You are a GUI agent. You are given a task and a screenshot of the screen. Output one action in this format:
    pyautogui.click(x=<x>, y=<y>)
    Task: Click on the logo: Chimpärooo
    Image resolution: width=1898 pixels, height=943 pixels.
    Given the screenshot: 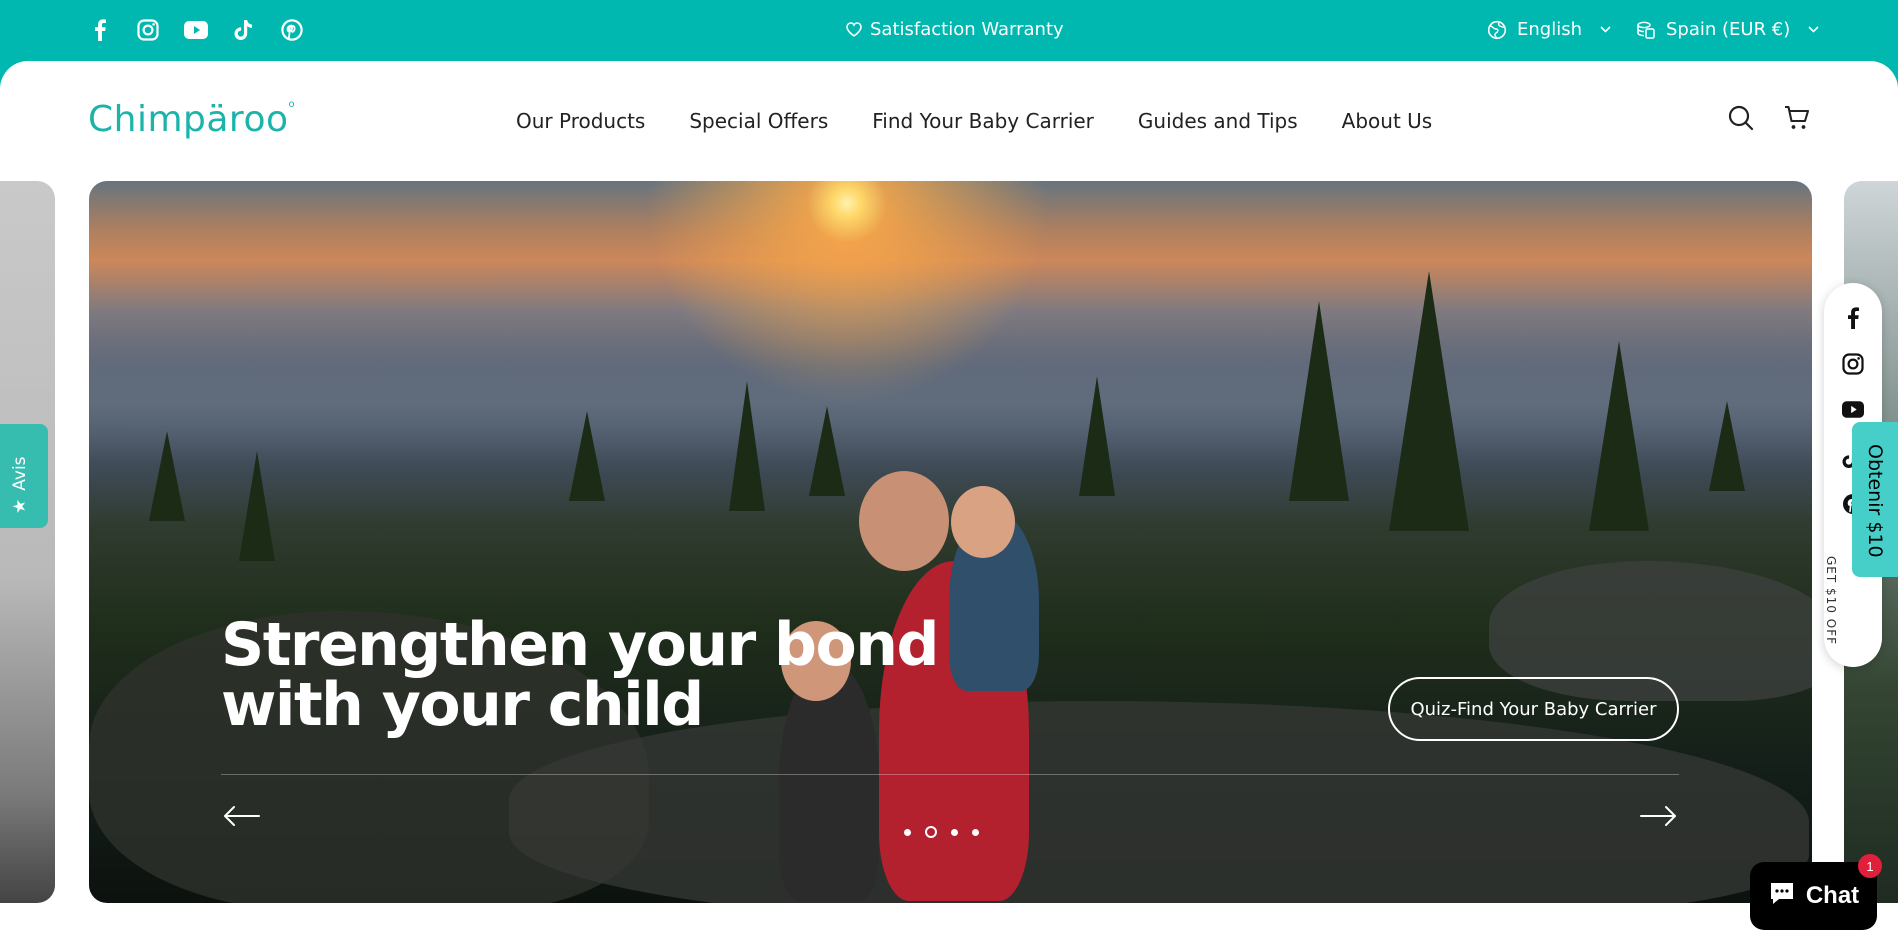 What is the action you would take?
    pyautogui.click(x=191, y=119)
    